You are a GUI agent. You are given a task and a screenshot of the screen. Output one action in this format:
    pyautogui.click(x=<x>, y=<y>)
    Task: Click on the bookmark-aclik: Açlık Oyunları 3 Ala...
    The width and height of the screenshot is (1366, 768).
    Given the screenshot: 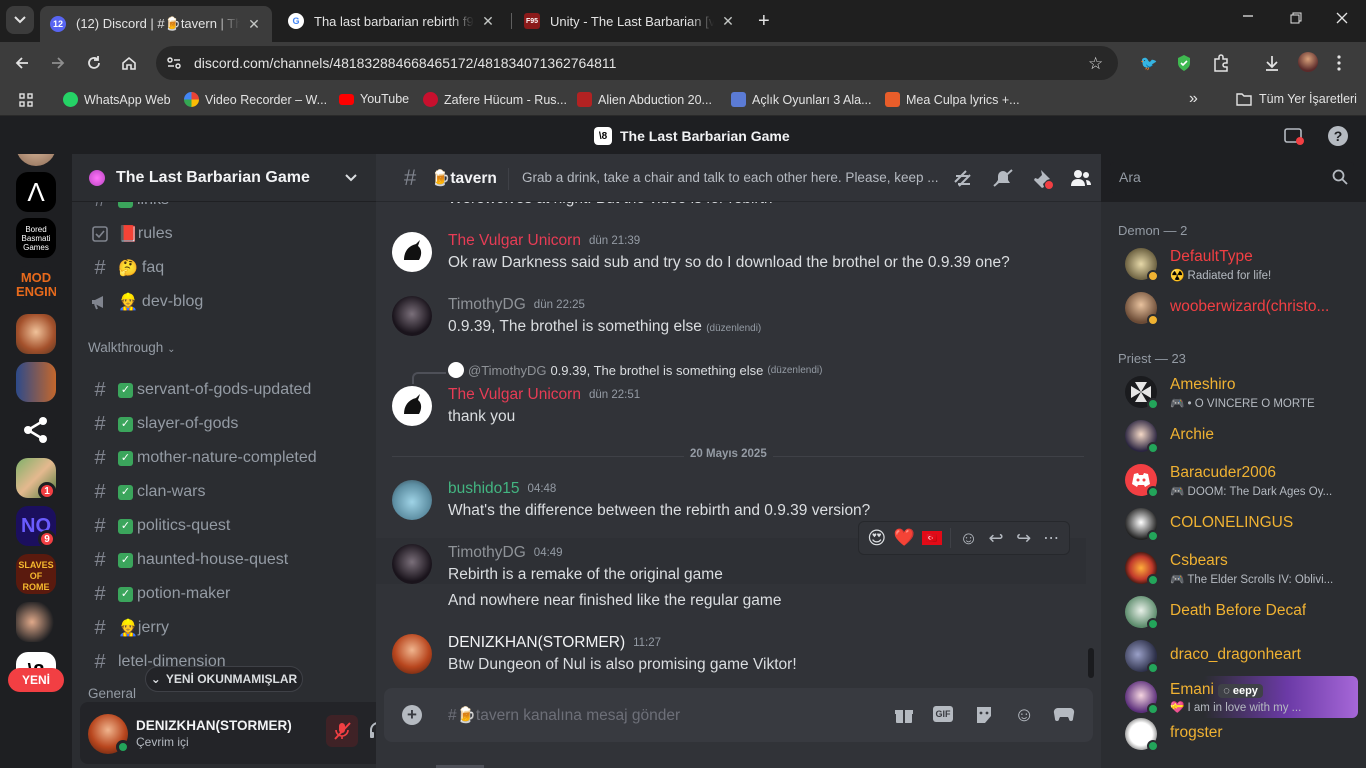 What is the action you would take?
    pyautogui.click(x=801, y=99)
    